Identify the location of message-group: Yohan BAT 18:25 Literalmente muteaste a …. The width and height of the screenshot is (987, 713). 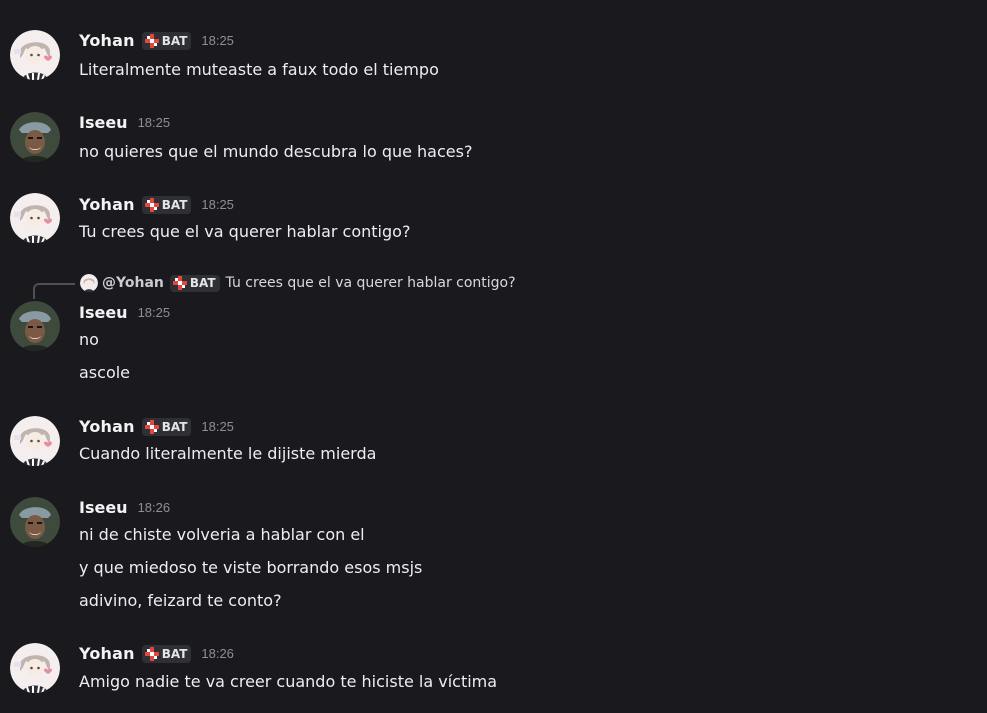
(493, 60).